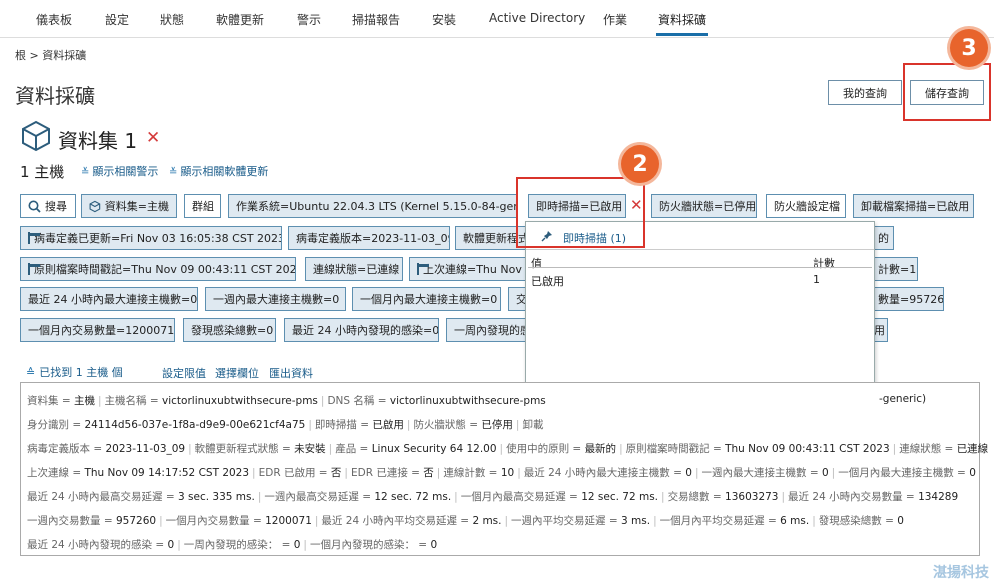 The width and height of the screenshot is (994, 584). I want to click on nav-status: 狀態, so click(172, 19).